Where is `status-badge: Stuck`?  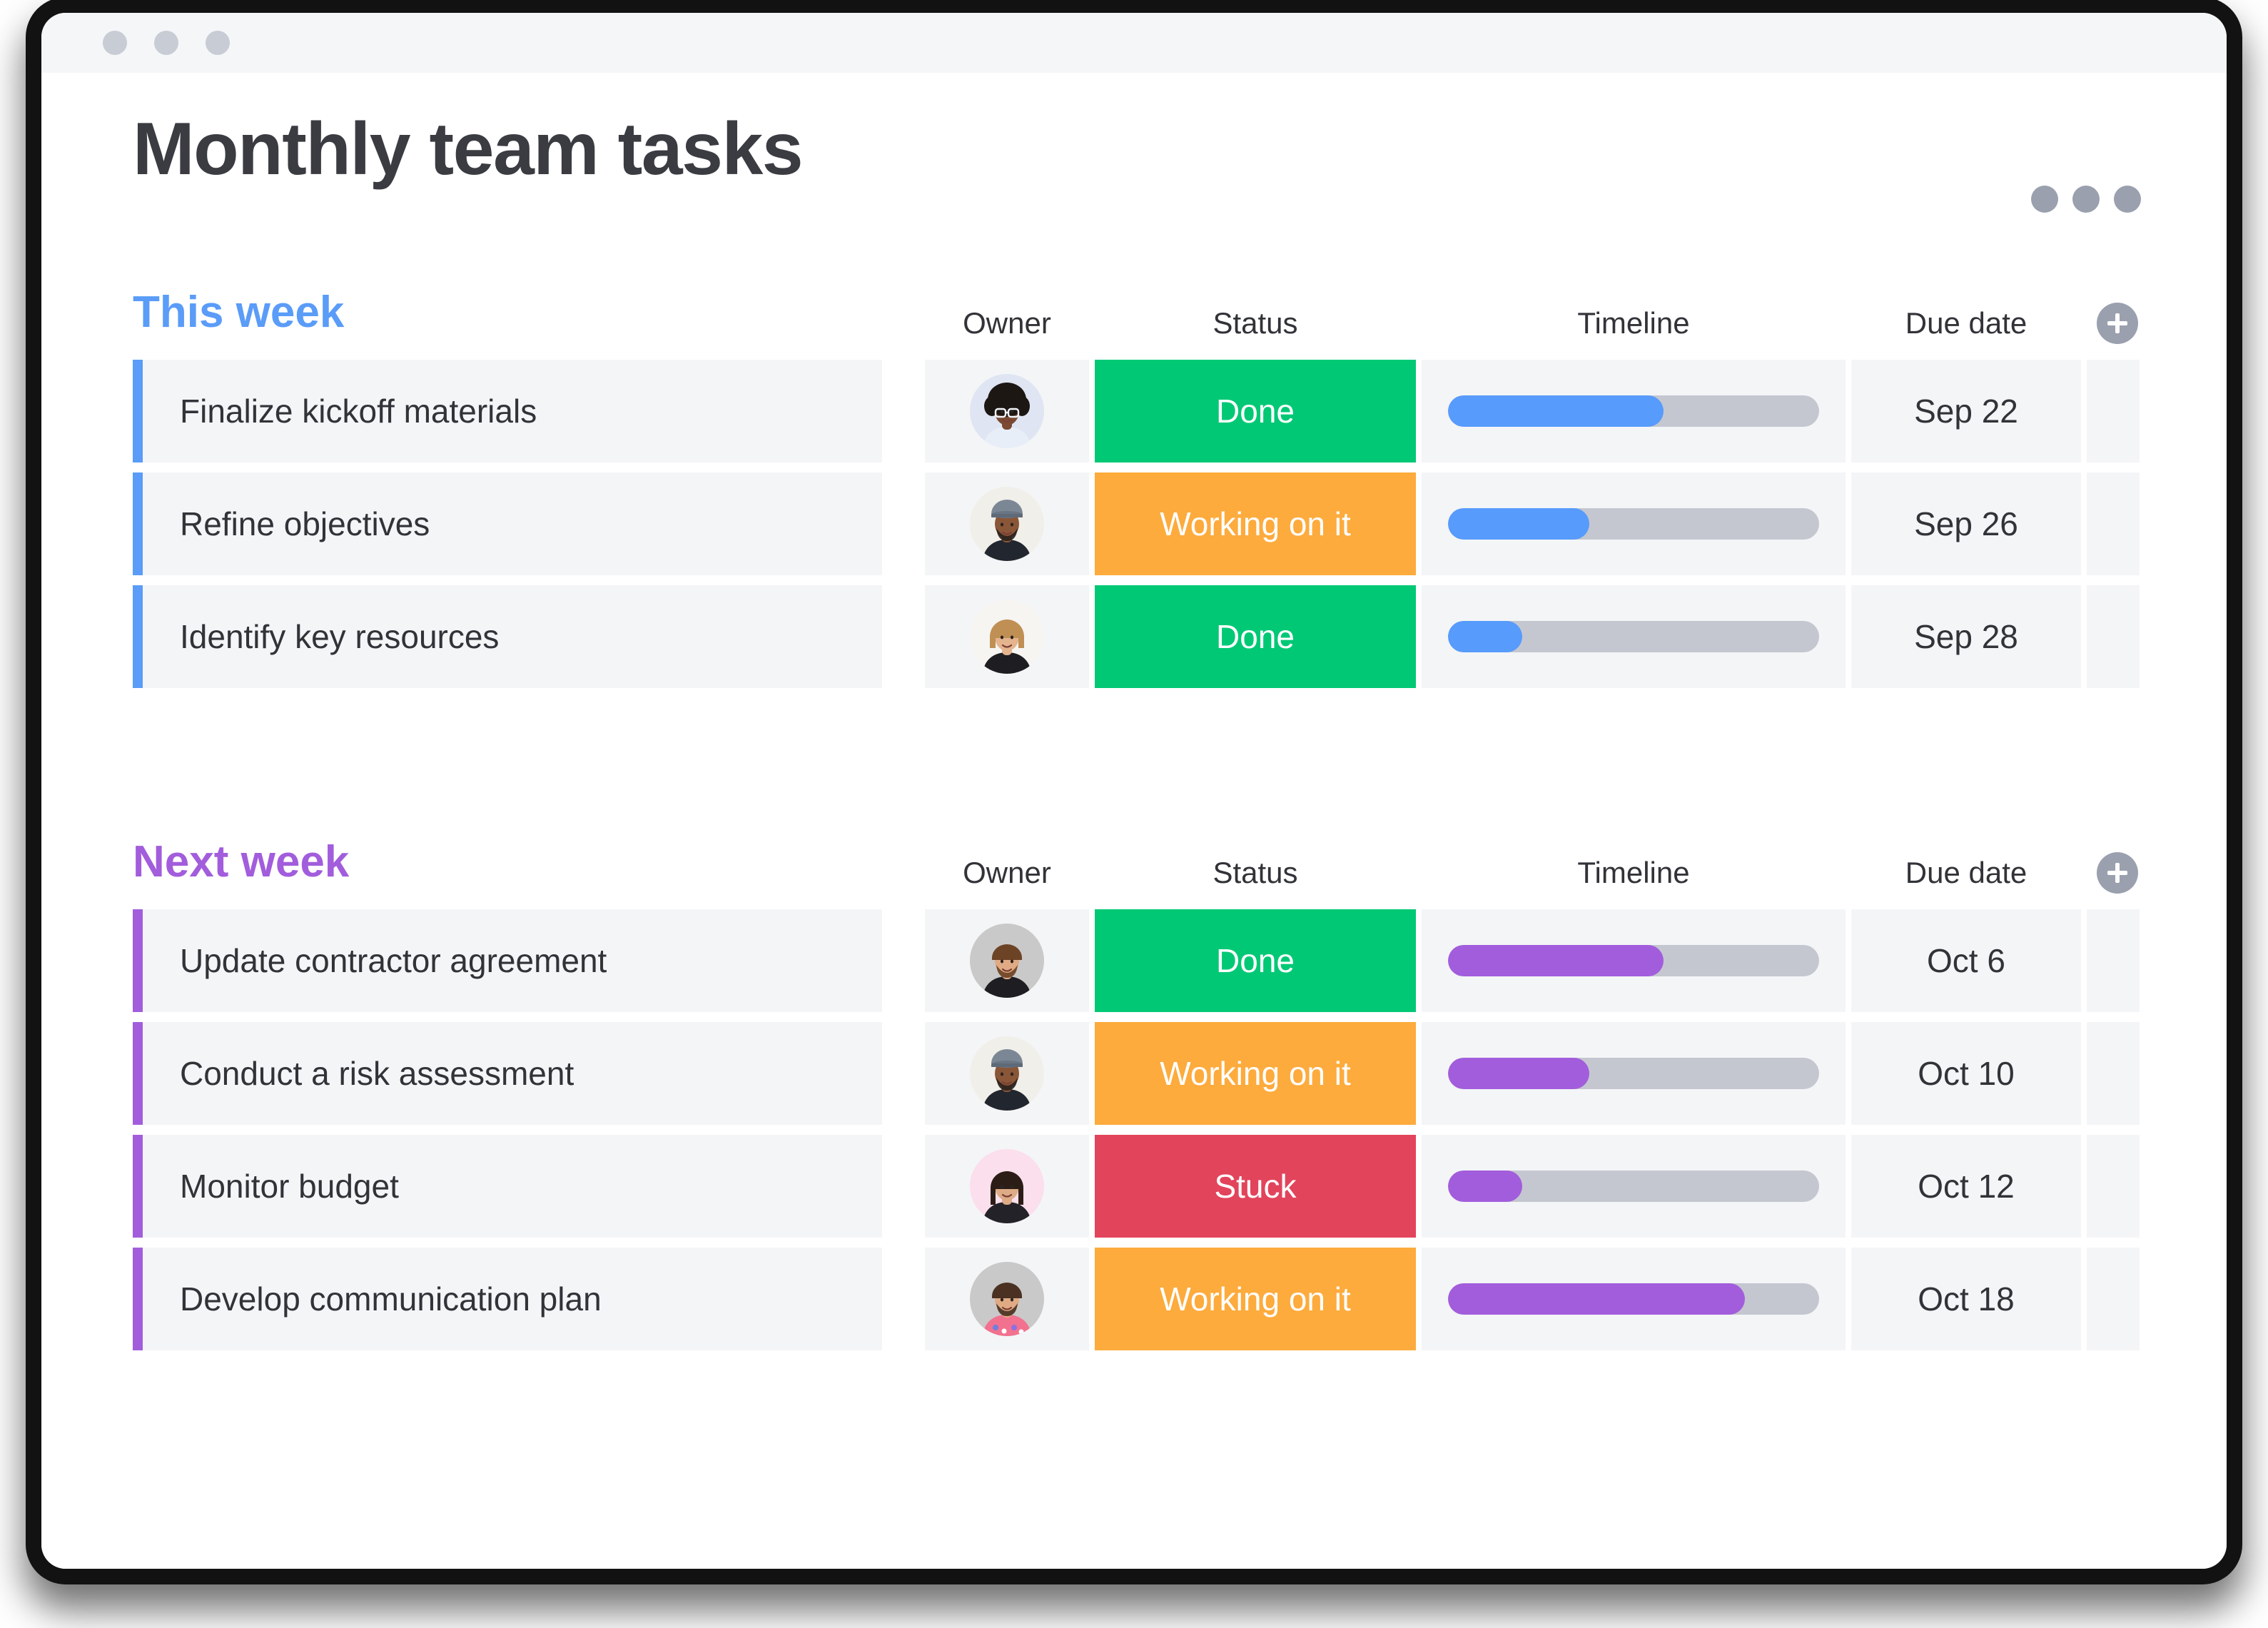
status-badge: Stuck is located at coordinates (1255, 1186).